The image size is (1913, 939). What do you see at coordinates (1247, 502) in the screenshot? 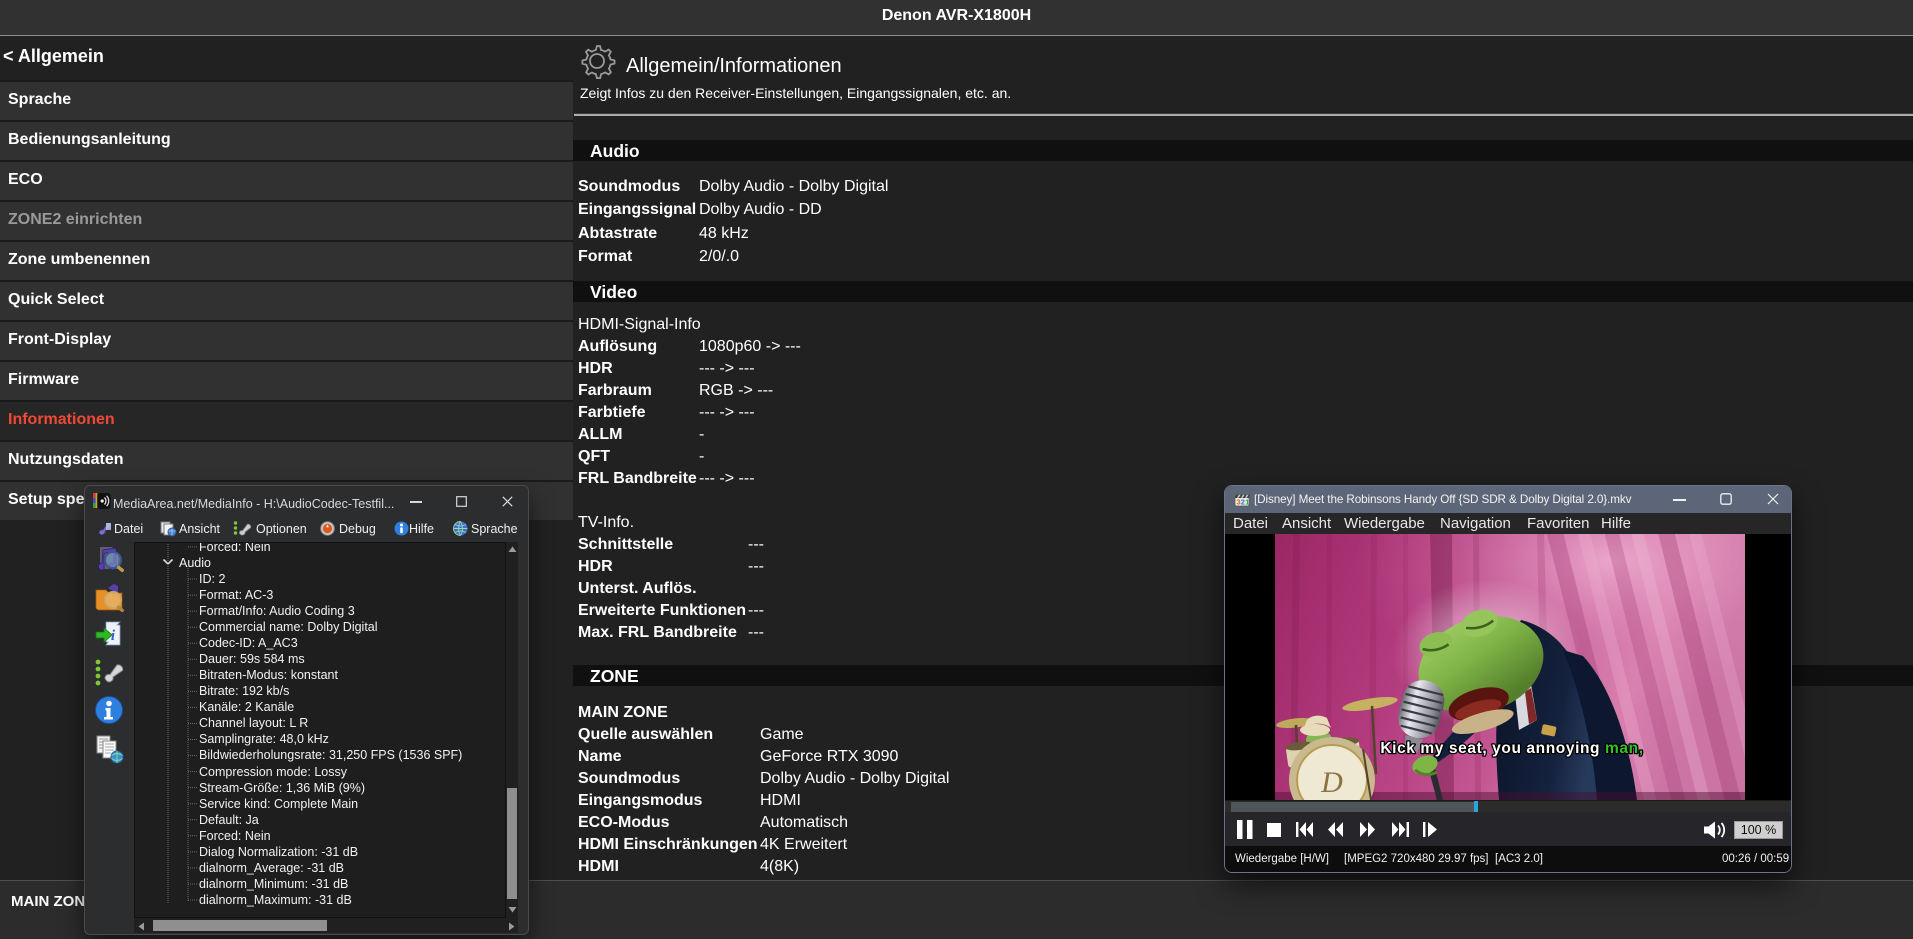
I see `svg-text: 1` at bounding box center [1247, 502].